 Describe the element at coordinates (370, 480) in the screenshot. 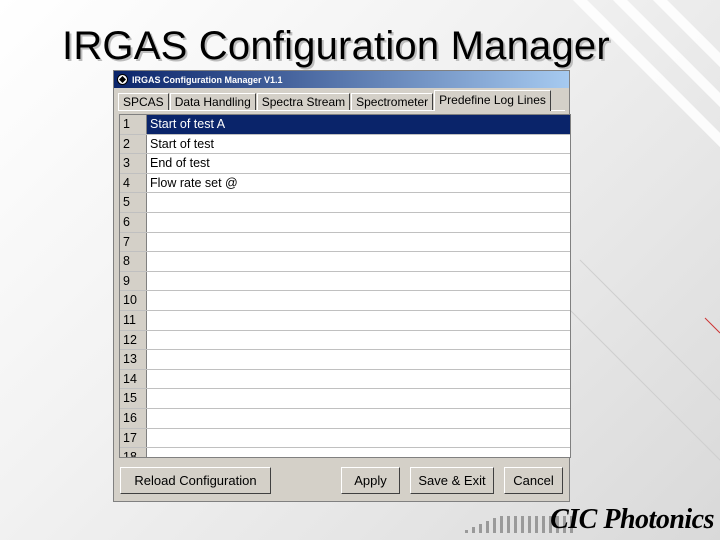

I see `apply-button: Apply` at that location.